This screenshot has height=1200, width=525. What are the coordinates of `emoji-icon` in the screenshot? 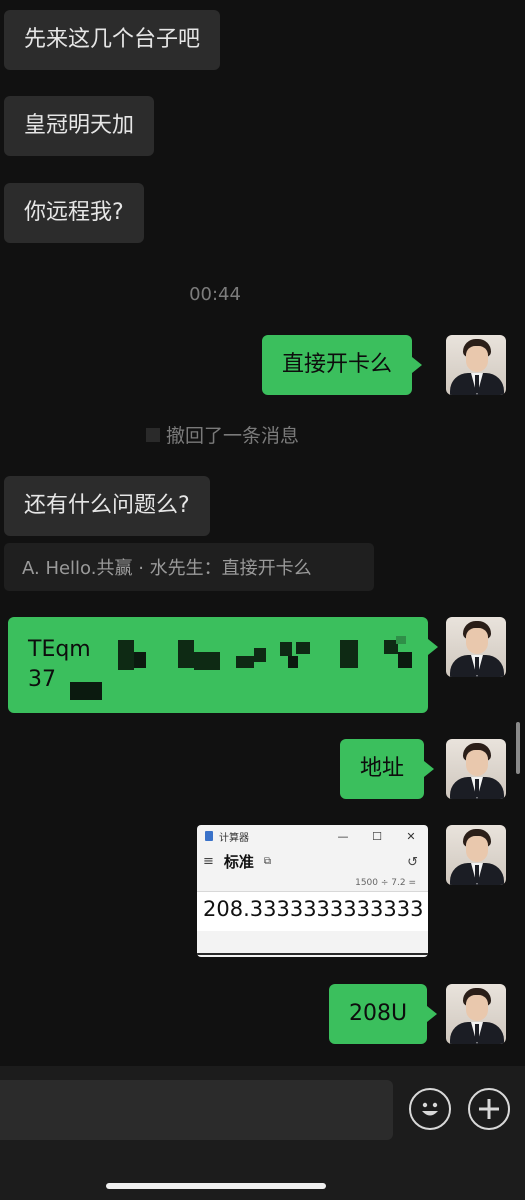 It's located at (430, 1109).